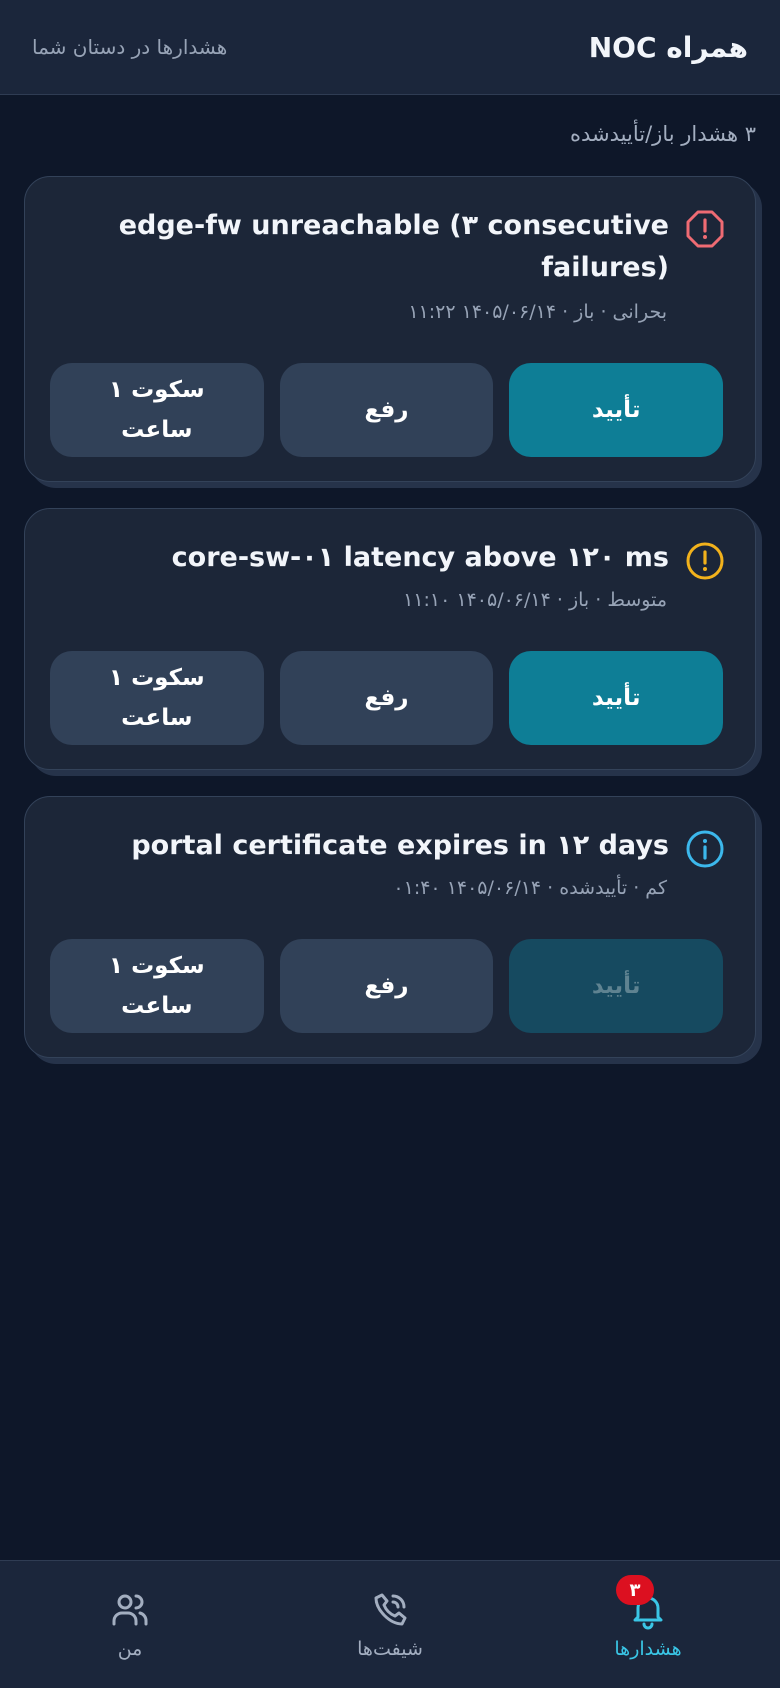  What do you see at coordinates (705, 849) in the screenshot?
I see `info-circle-icon` at bounding box center [705, 849].